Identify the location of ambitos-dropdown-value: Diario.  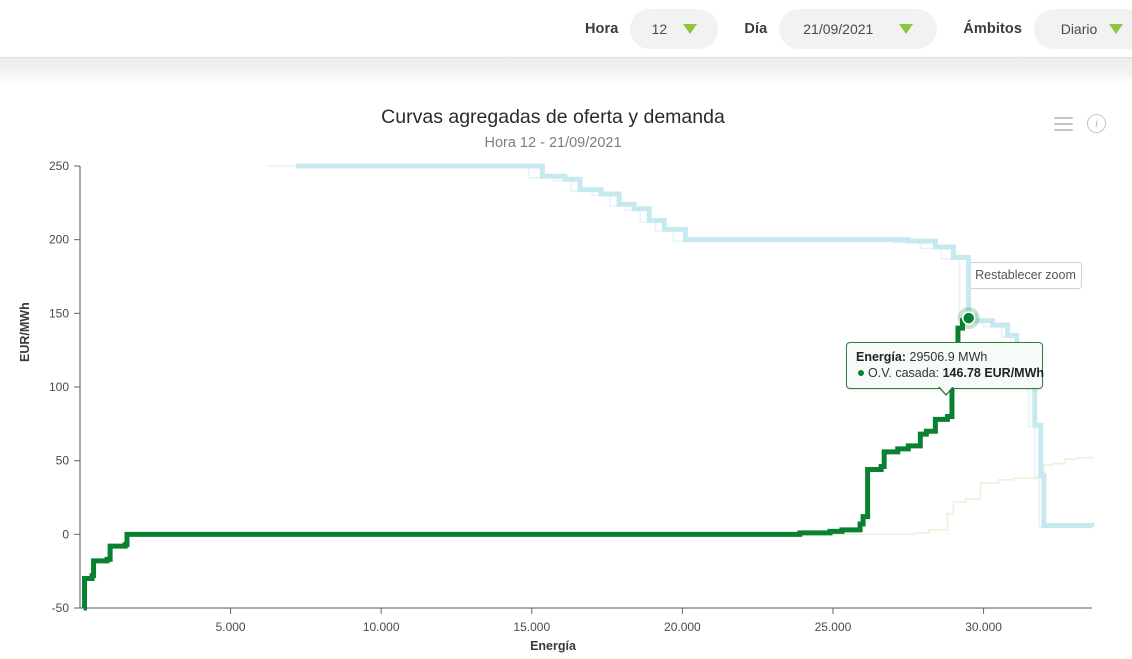
(1079, 28).